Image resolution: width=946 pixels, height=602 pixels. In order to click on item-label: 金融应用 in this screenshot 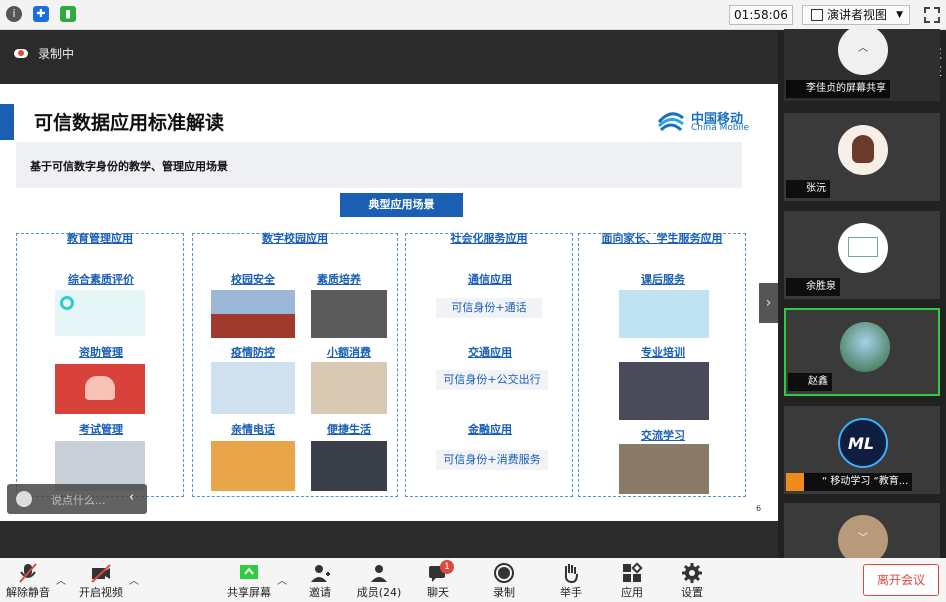, I will do `click(490, 429)`.